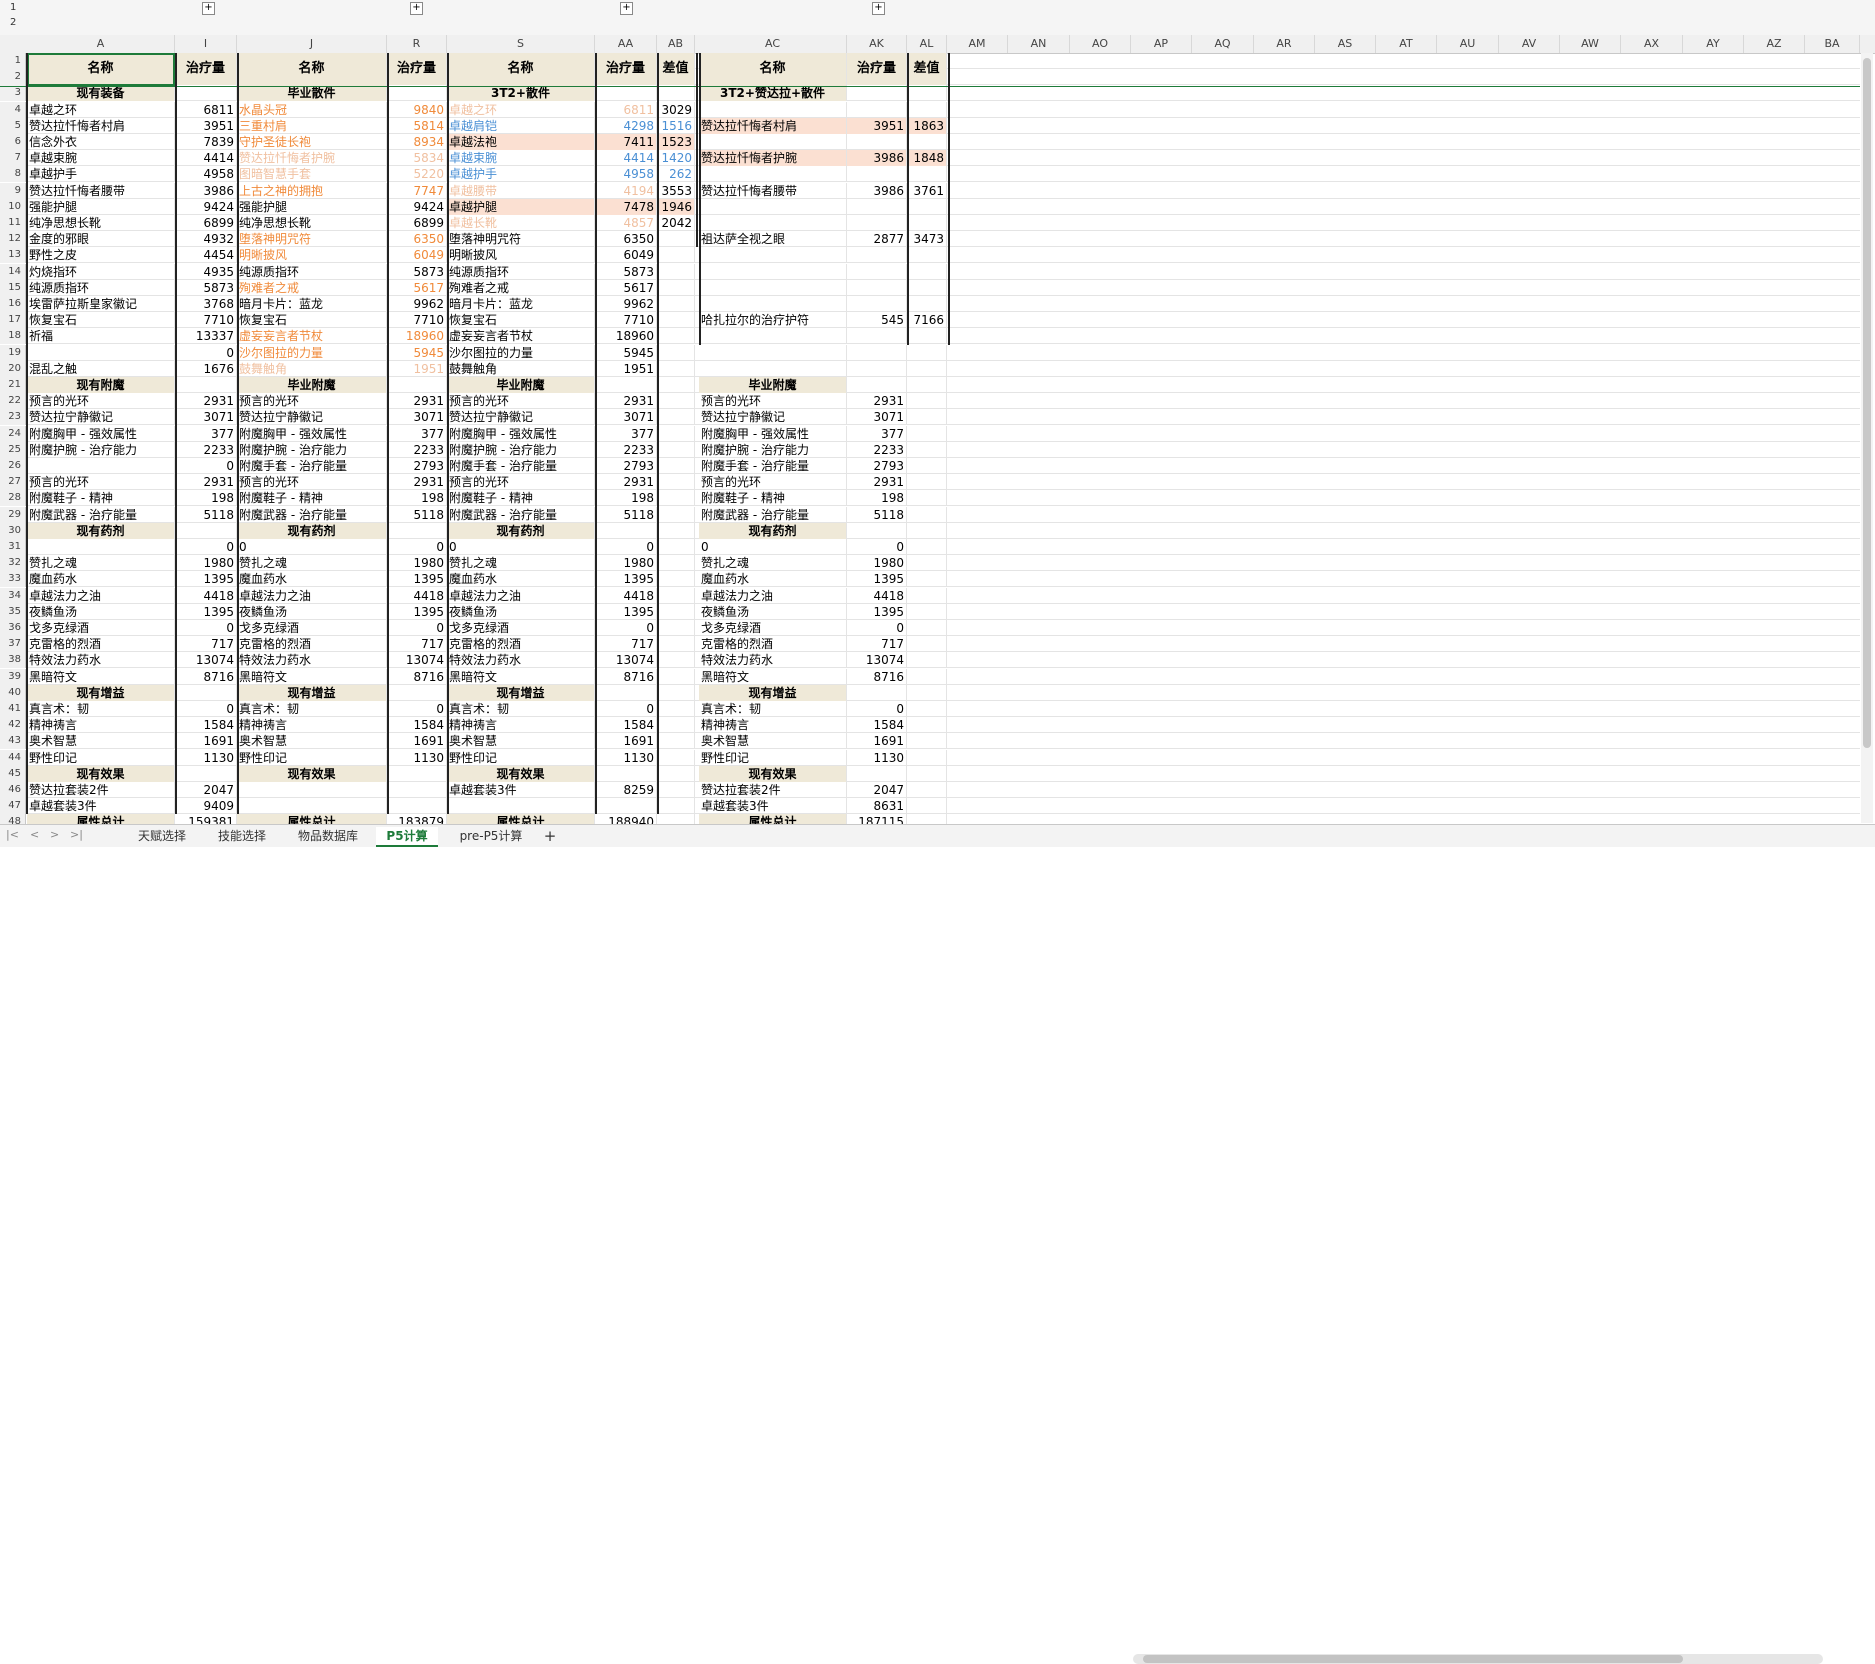 The width and height of the screenshot is (1875, 1664). Describe the element at coordinates (312, 206) in the screenshot. I see `cell-j-10: 强能护腿` at that location.